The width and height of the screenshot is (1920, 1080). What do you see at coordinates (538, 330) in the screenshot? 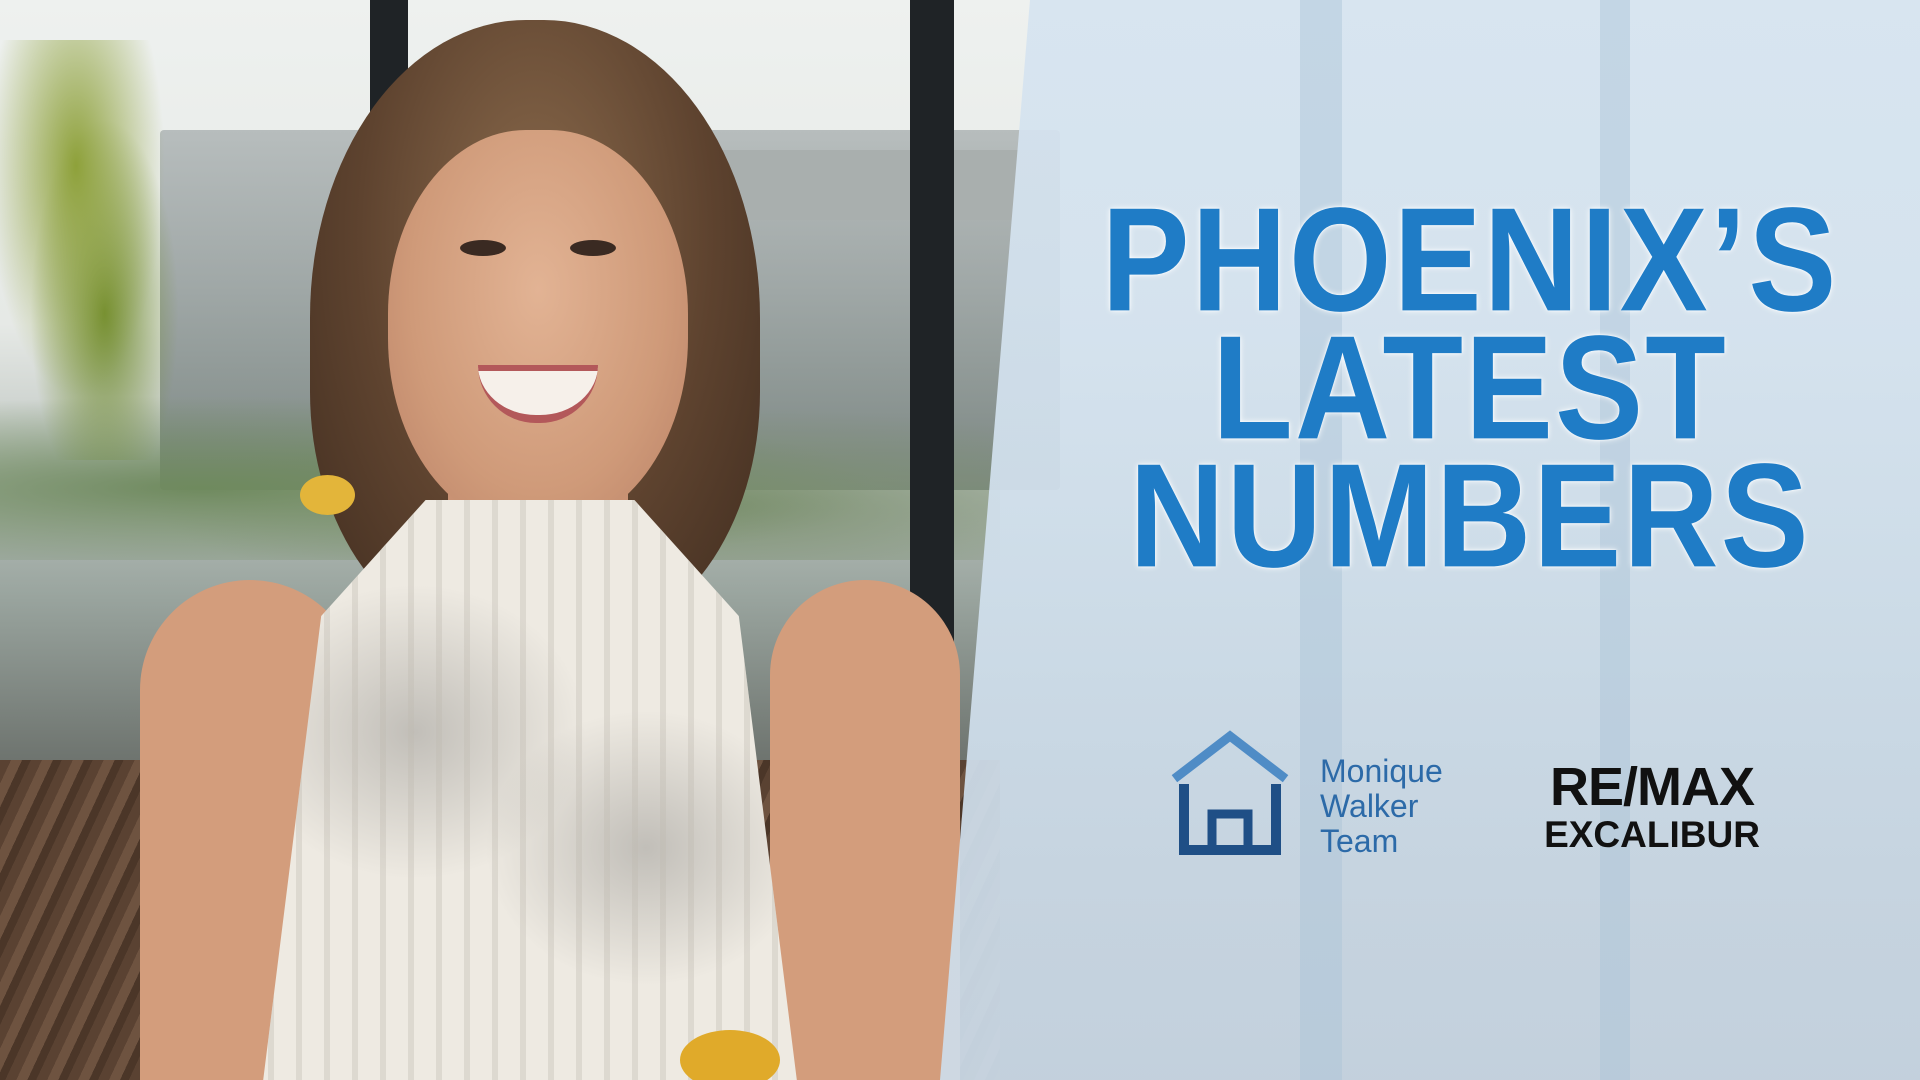
I see `presenter-face` at bounding box center [538, 330].